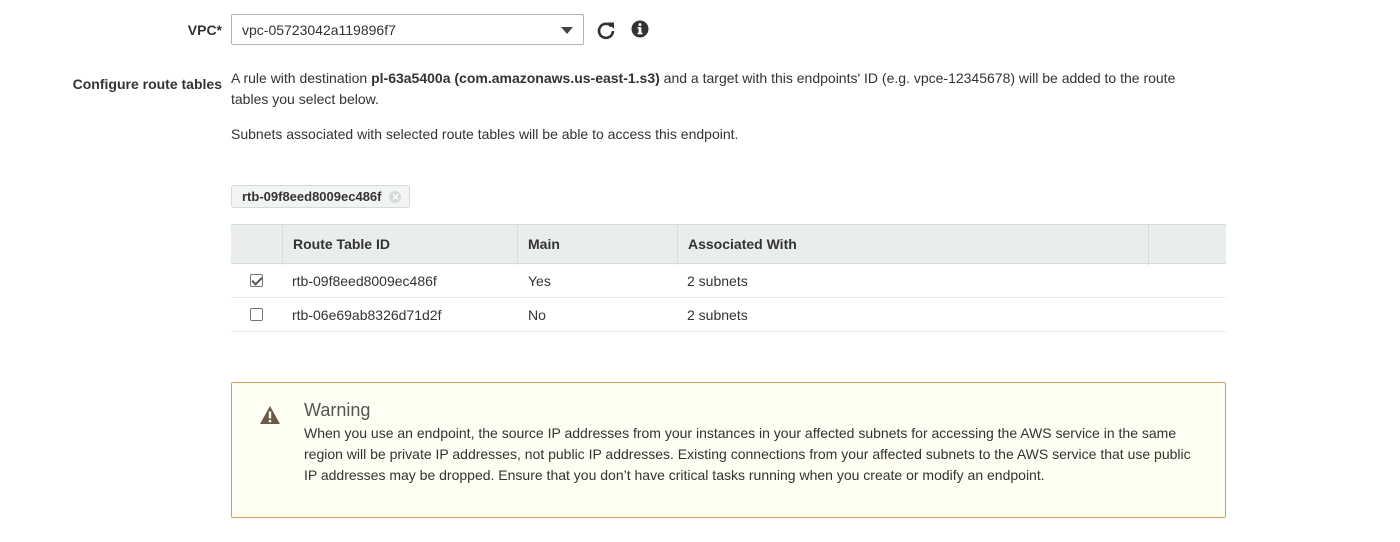  I want to click on desc-prefix: A rule with destination, so click(301, 78).